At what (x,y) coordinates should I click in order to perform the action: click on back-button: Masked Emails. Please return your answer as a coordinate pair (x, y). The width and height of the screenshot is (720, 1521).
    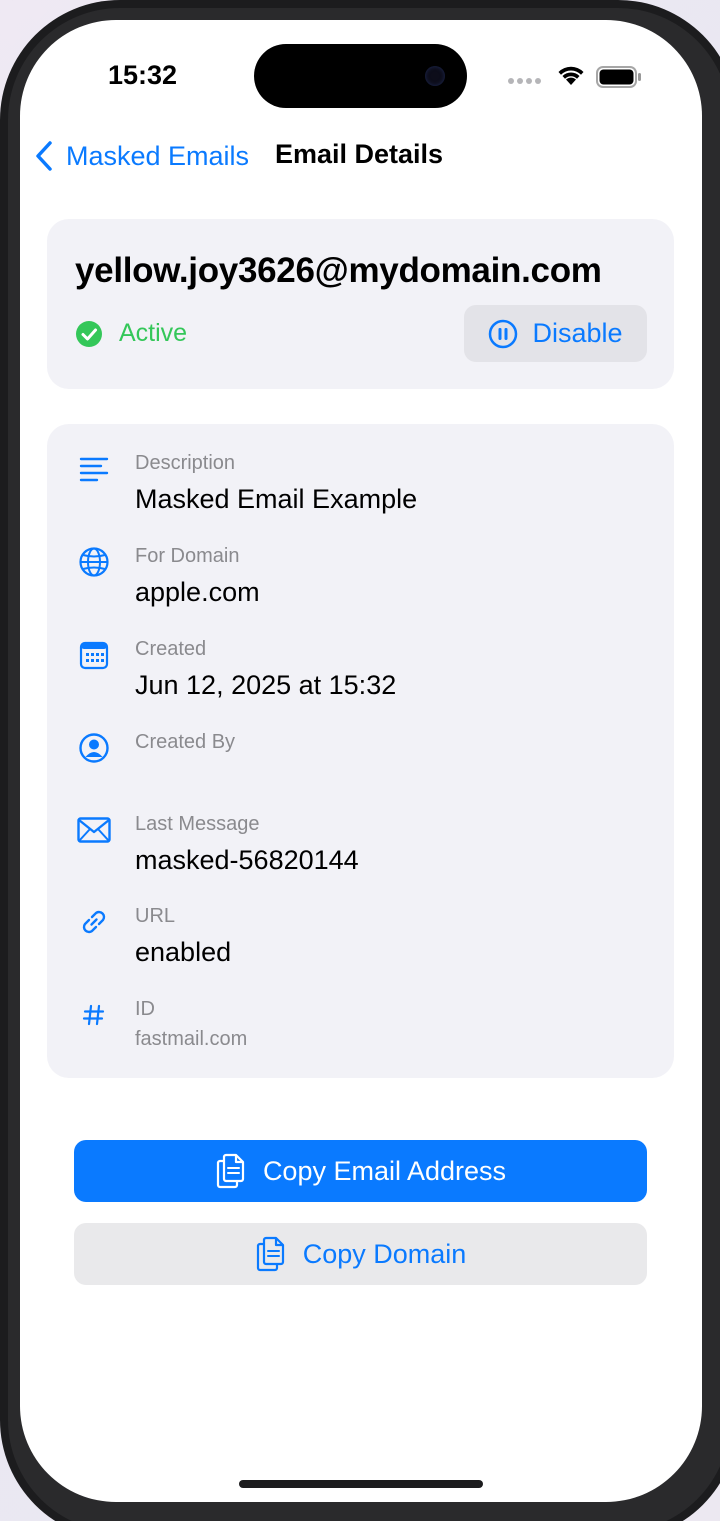
    Looking at the image, I should click on (141, 156).